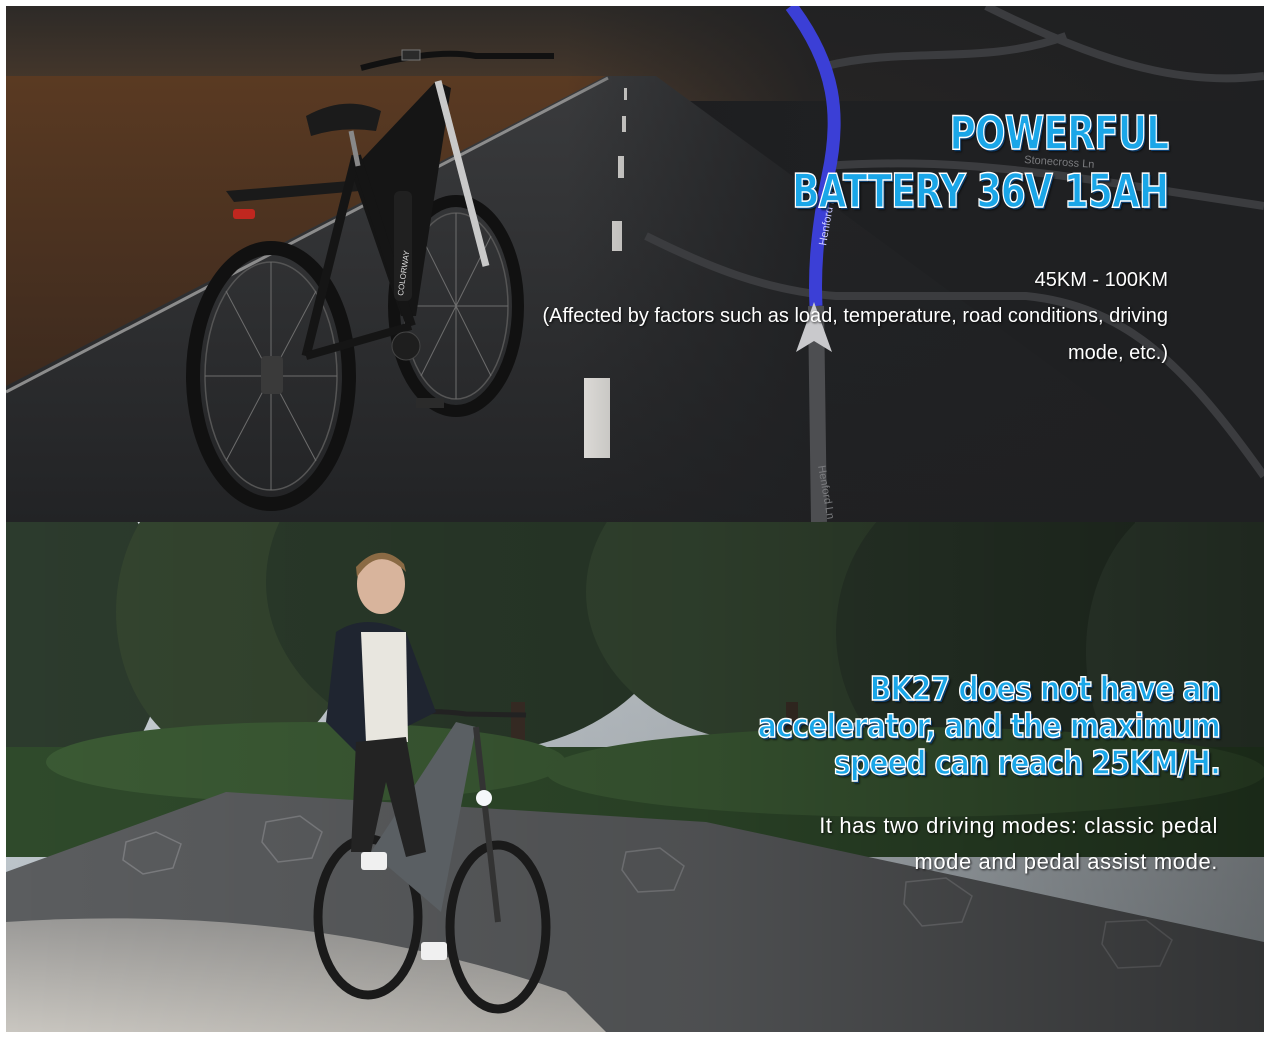  I want to click on chainring, so click(406, 346).